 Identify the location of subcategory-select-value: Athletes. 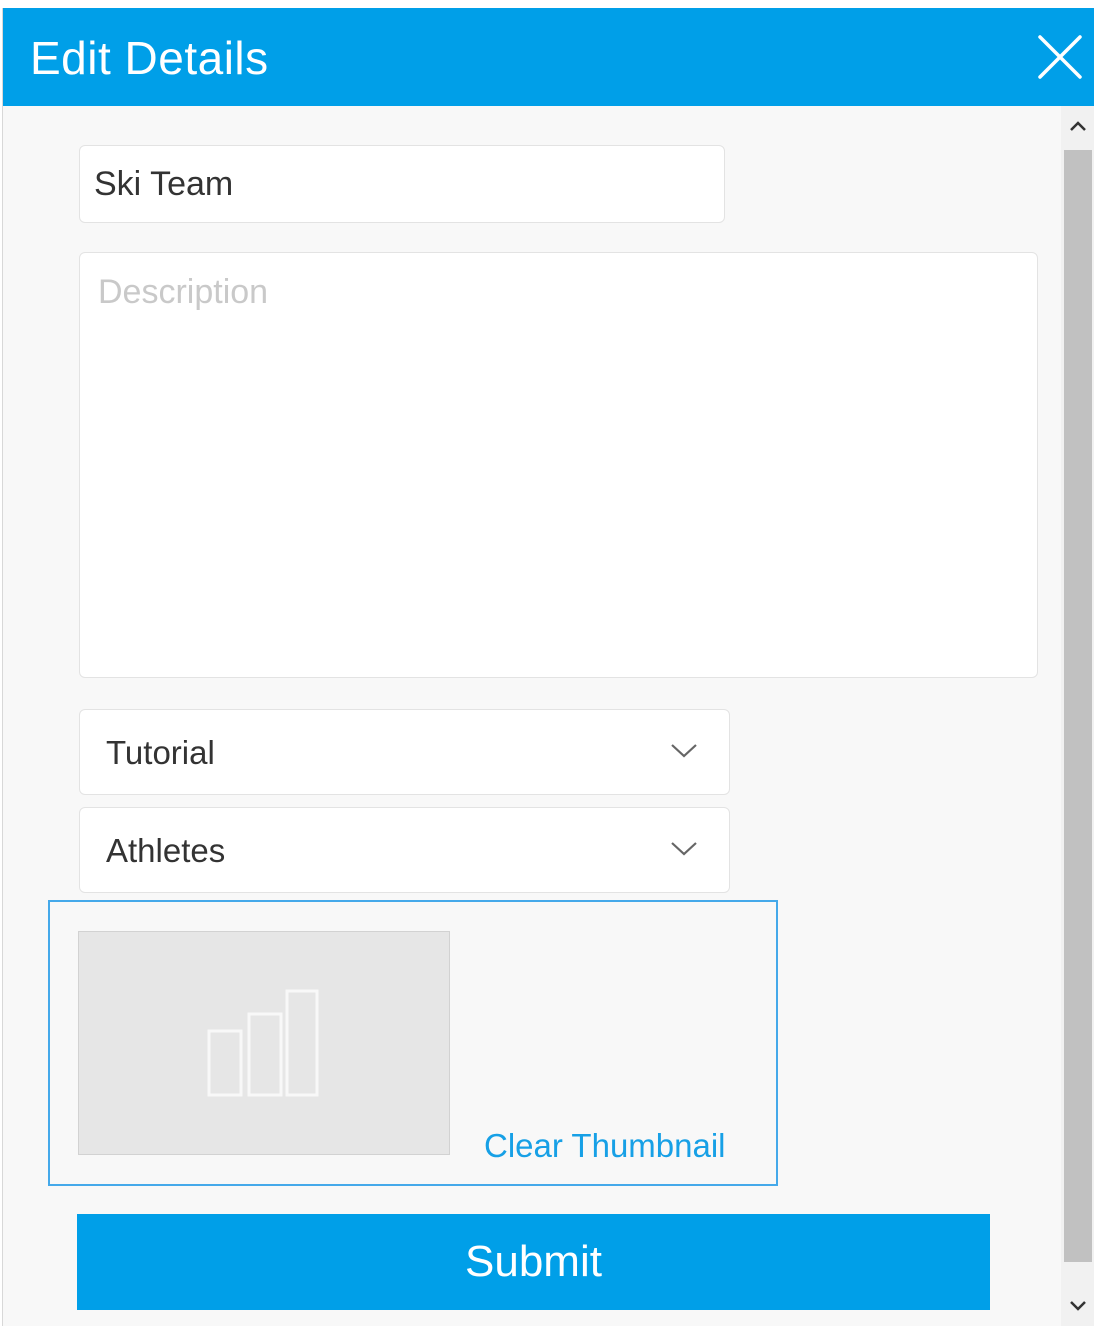
(166, 850).